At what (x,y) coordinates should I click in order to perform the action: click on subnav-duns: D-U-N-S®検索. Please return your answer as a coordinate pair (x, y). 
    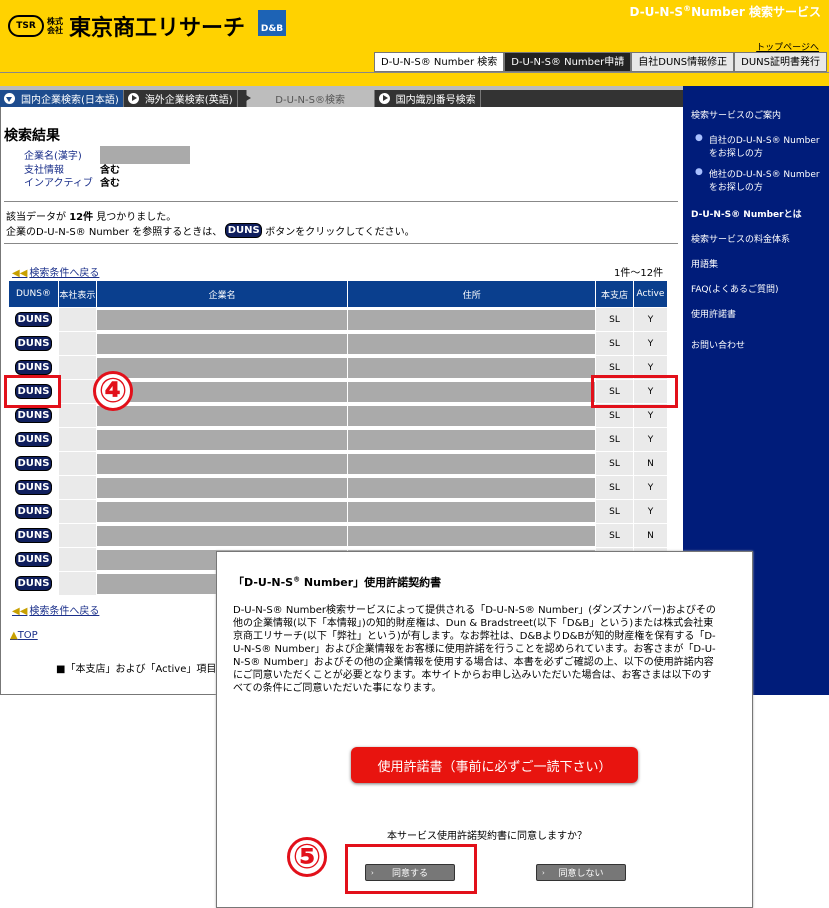
    Looking at the image, I should click on (310, 98).